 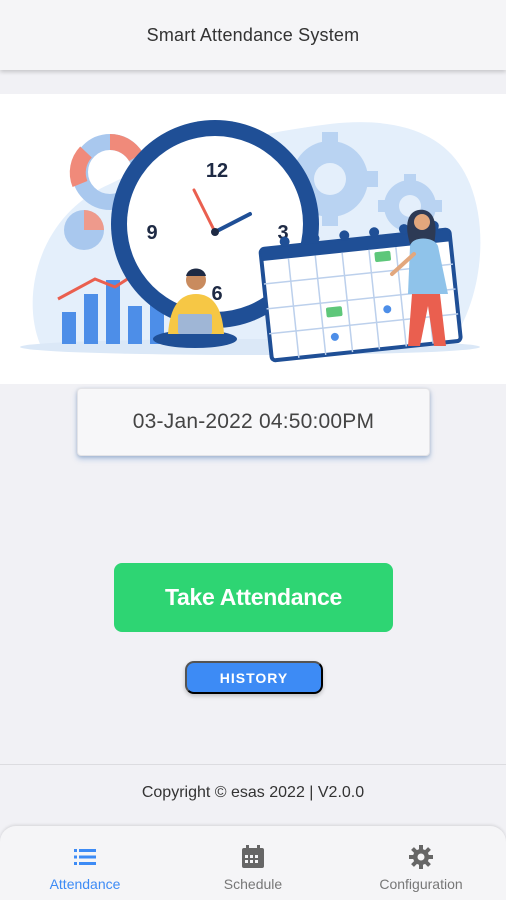 I want to click on clock-number-12: 12, so click(x=217, y=171).